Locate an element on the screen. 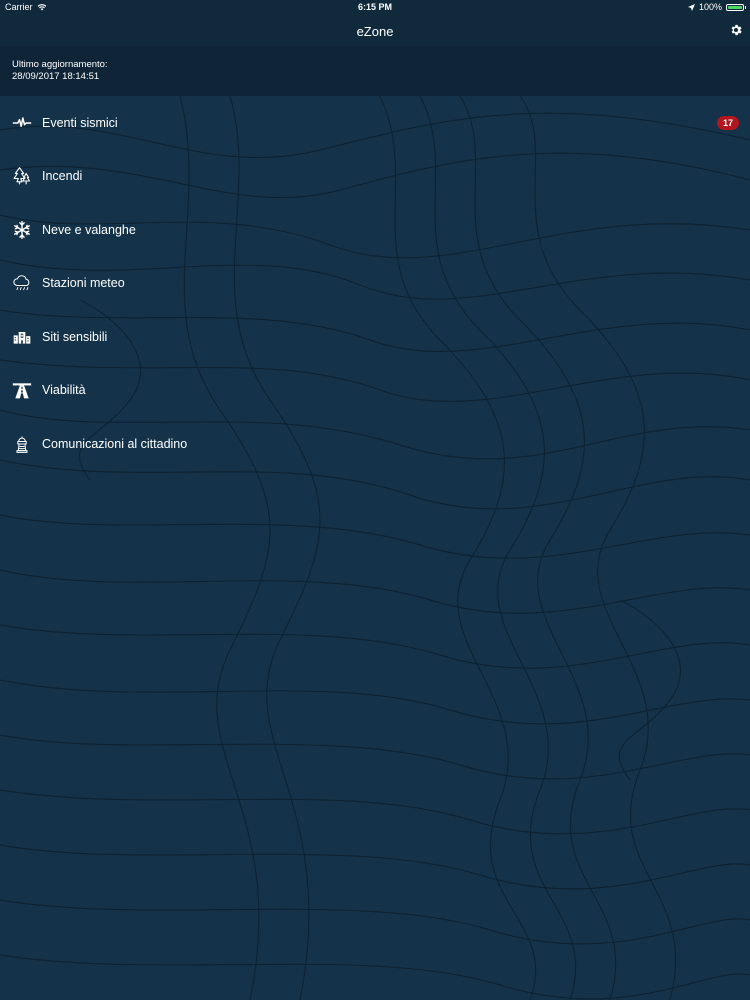 The image size is (750, 1000). megaphone-tower-icon is located at coordinates (22, 444).